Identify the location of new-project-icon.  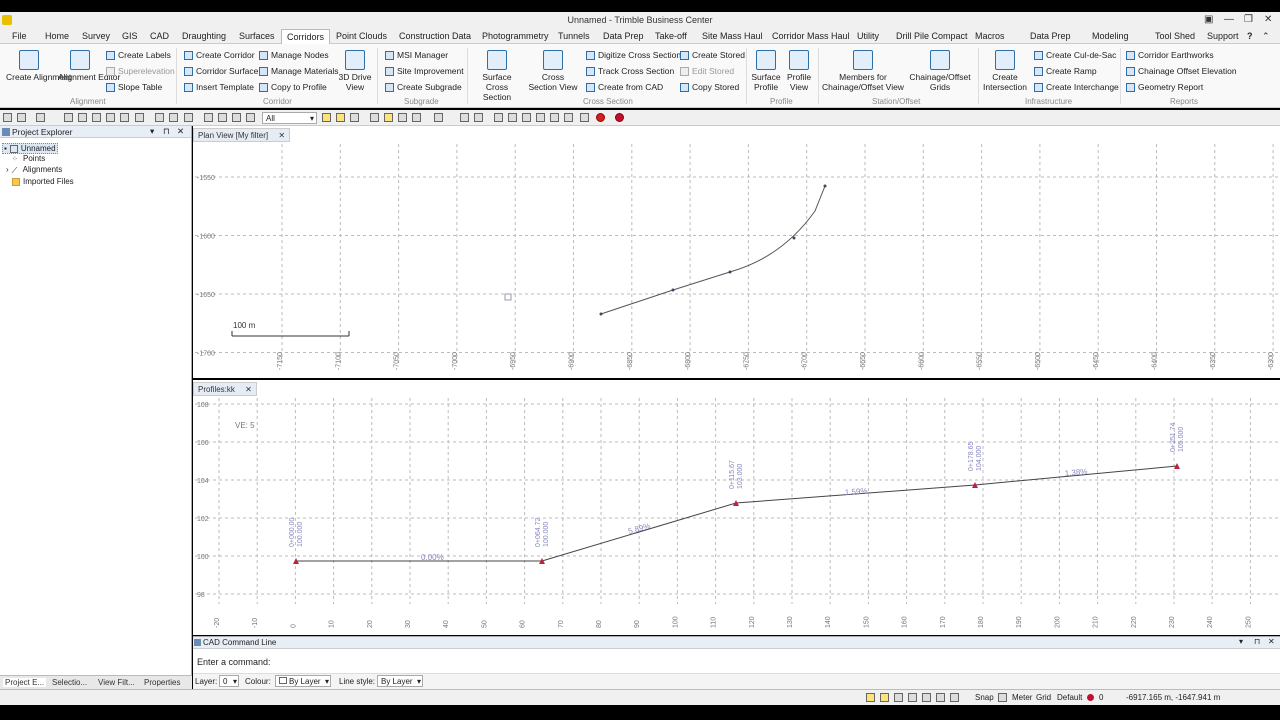
(40, 117).